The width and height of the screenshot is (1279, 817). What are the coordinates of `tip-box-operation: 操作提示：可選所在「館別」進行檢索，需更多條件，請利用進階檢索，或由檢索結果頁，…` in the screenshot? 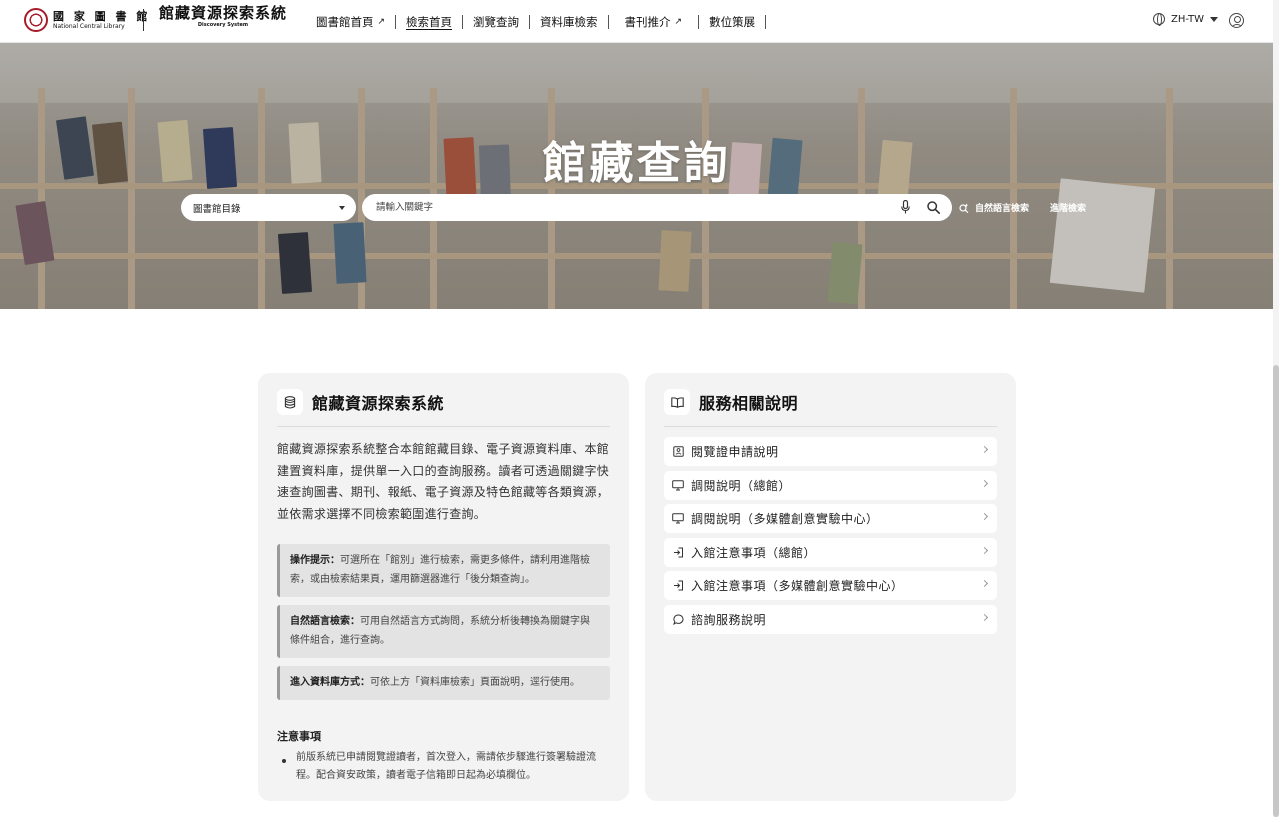 It's located at (443, 570).